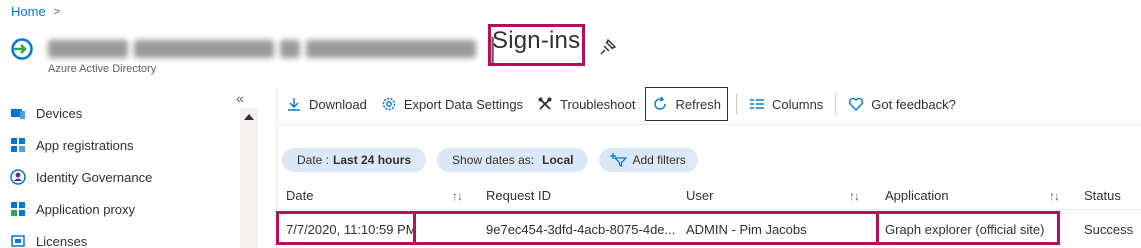  I want to click on add-filter-icon, so click(619, 160).